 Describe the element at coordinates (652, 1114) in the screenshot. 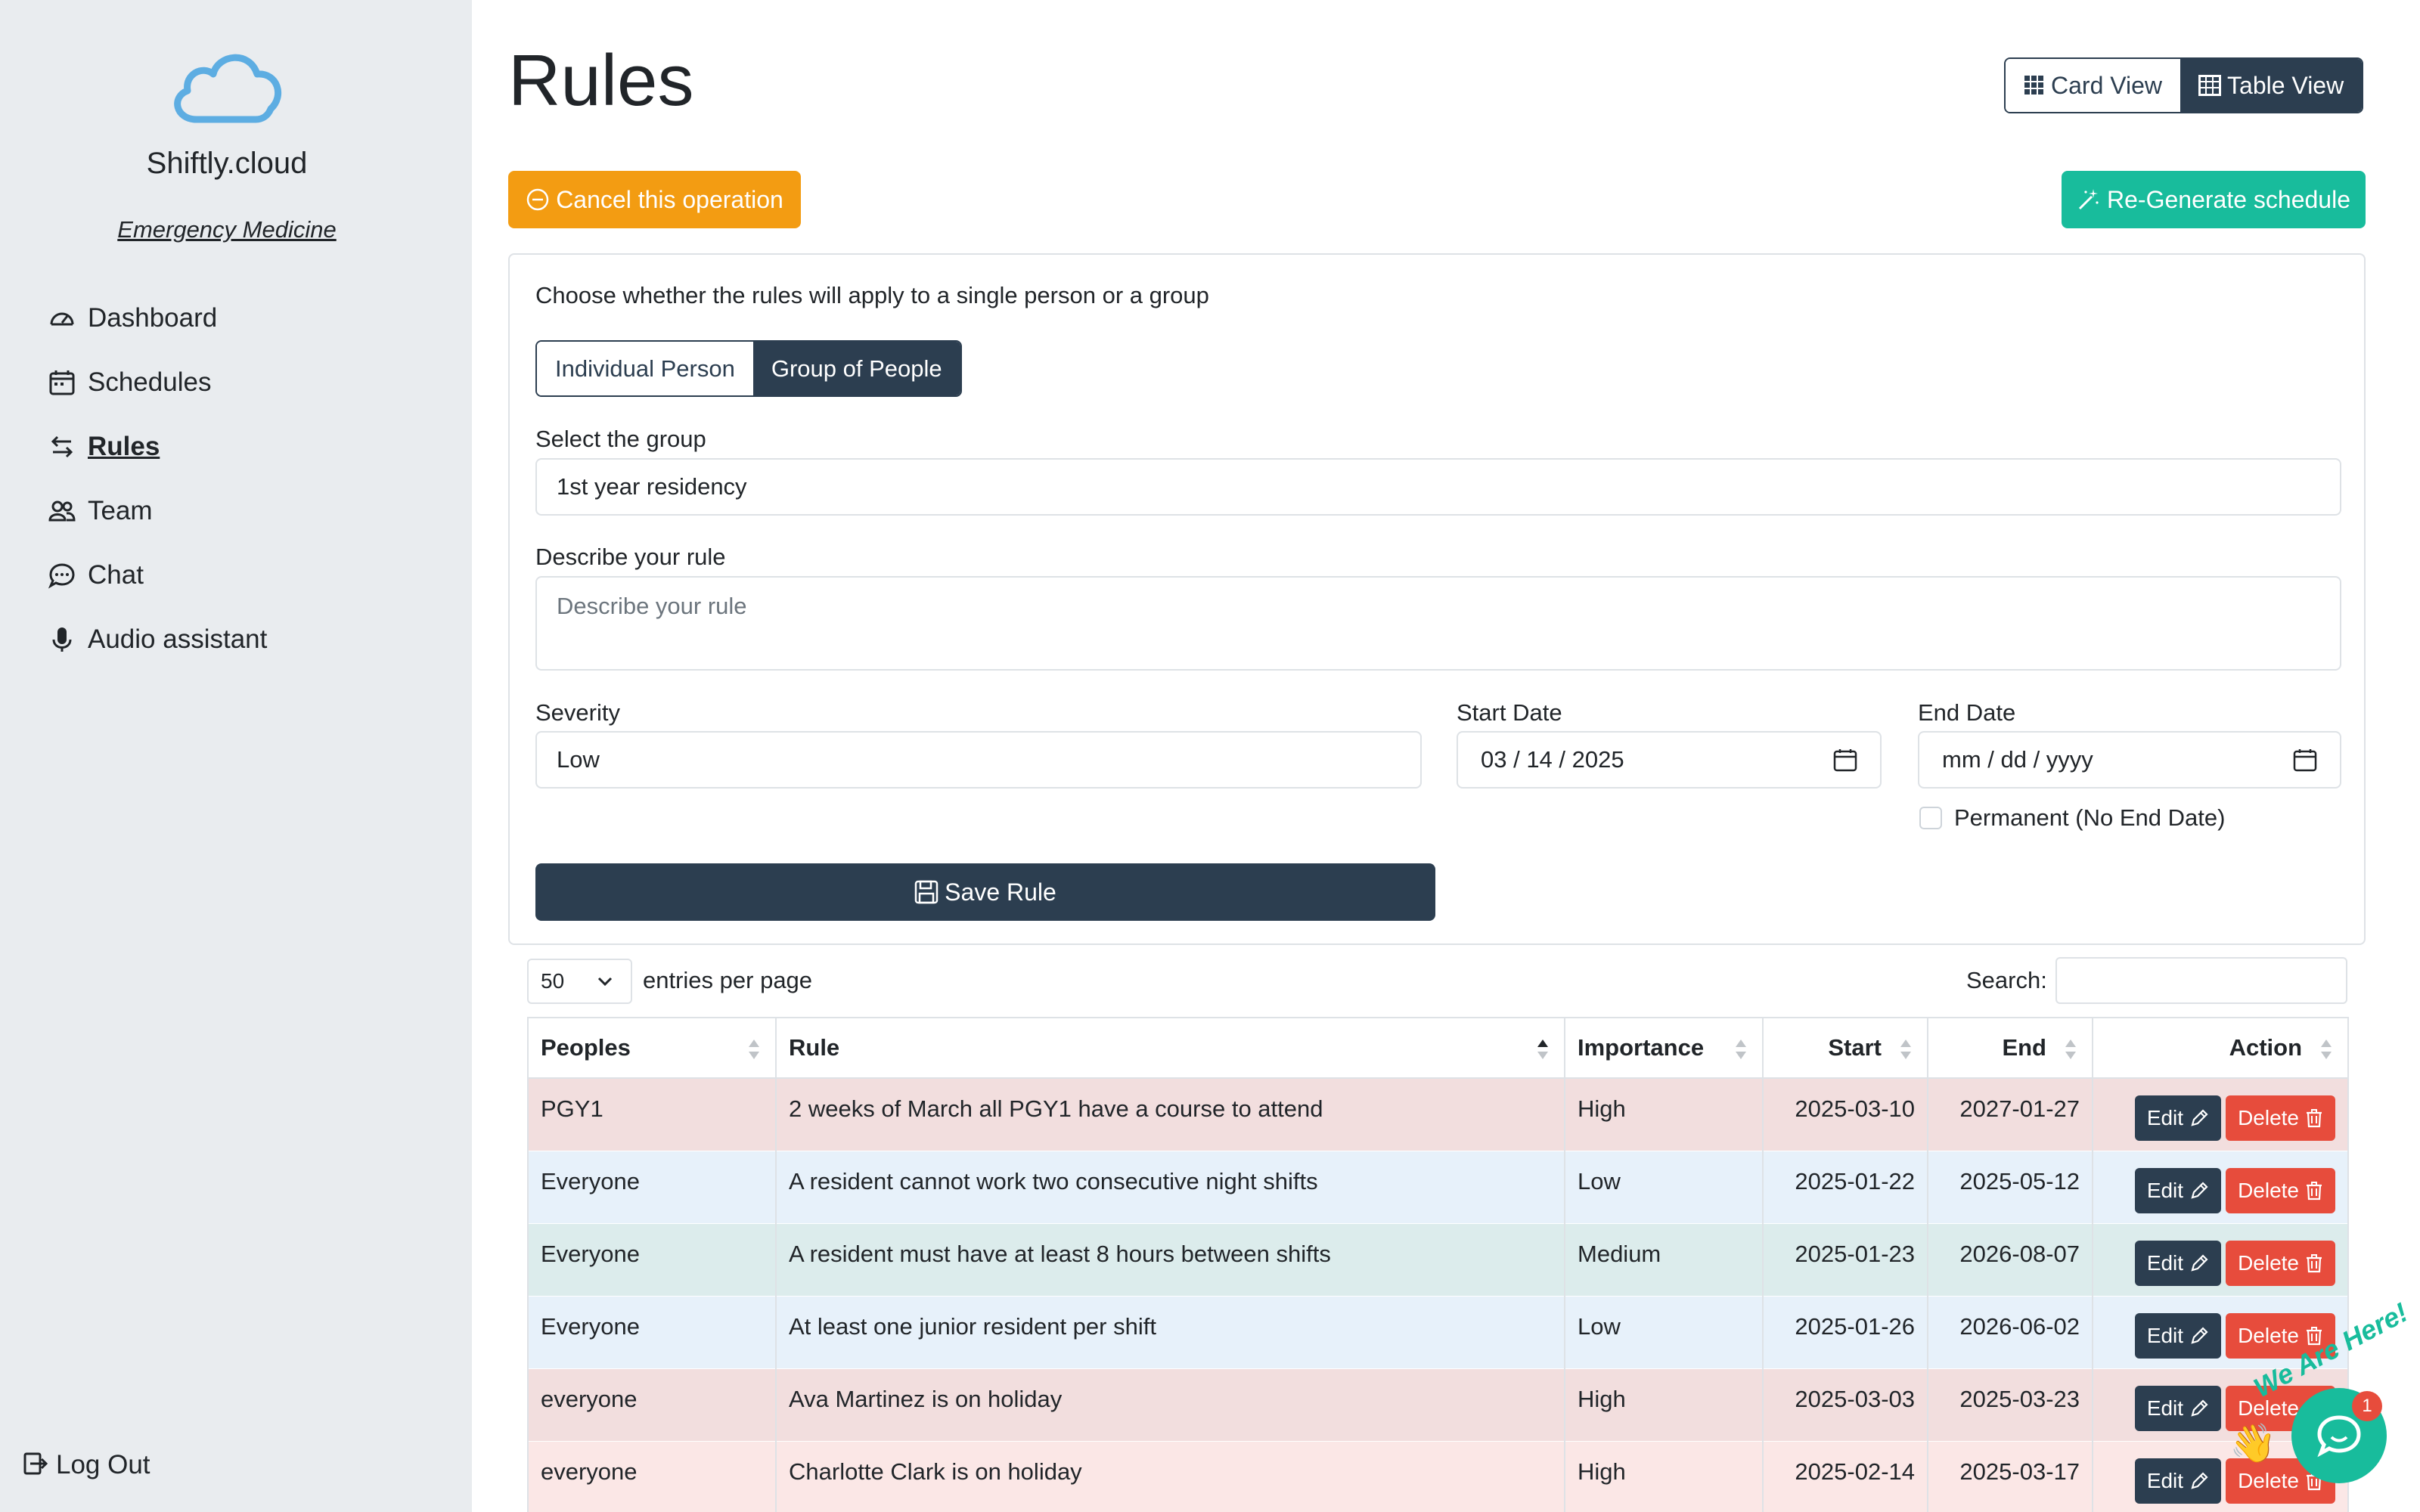

I see `cell-peoples: PGY1` at that location.